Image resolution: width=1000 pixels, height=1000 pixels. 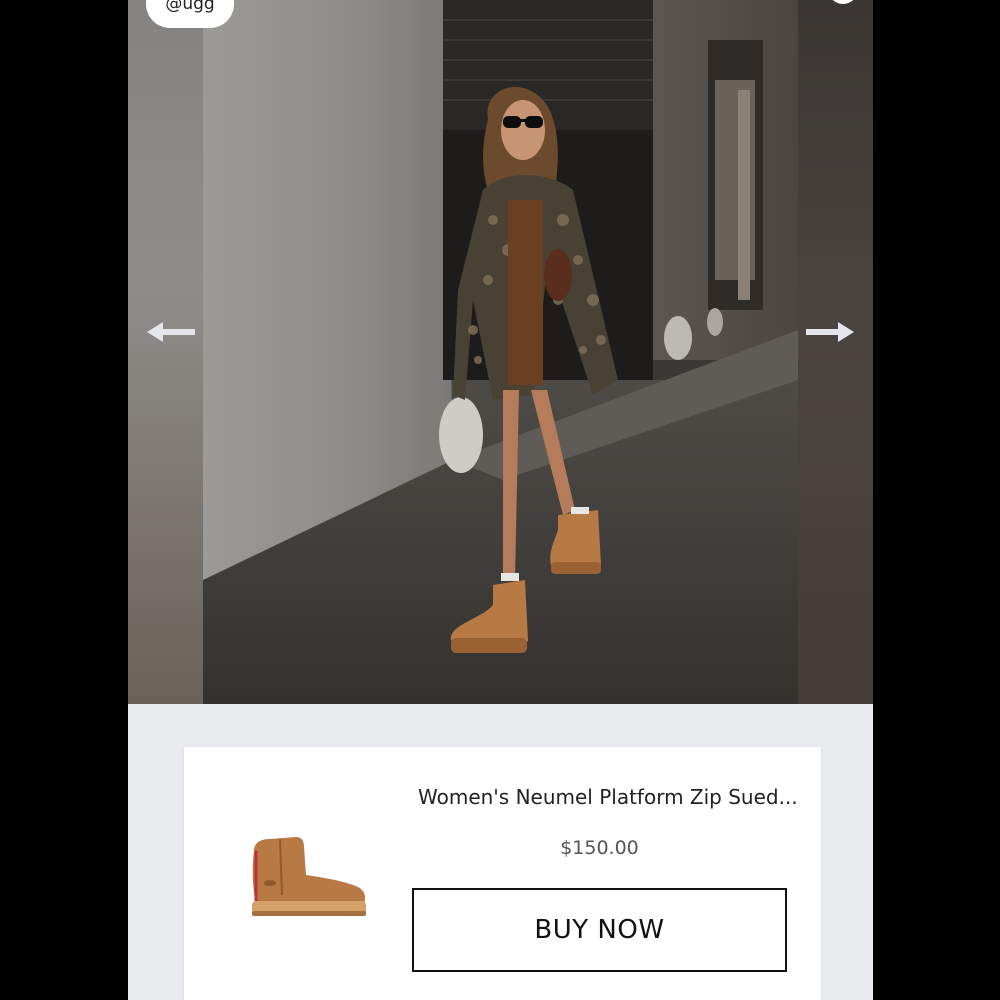 I want to click on boot-product-image, so click(x=309, y=876).